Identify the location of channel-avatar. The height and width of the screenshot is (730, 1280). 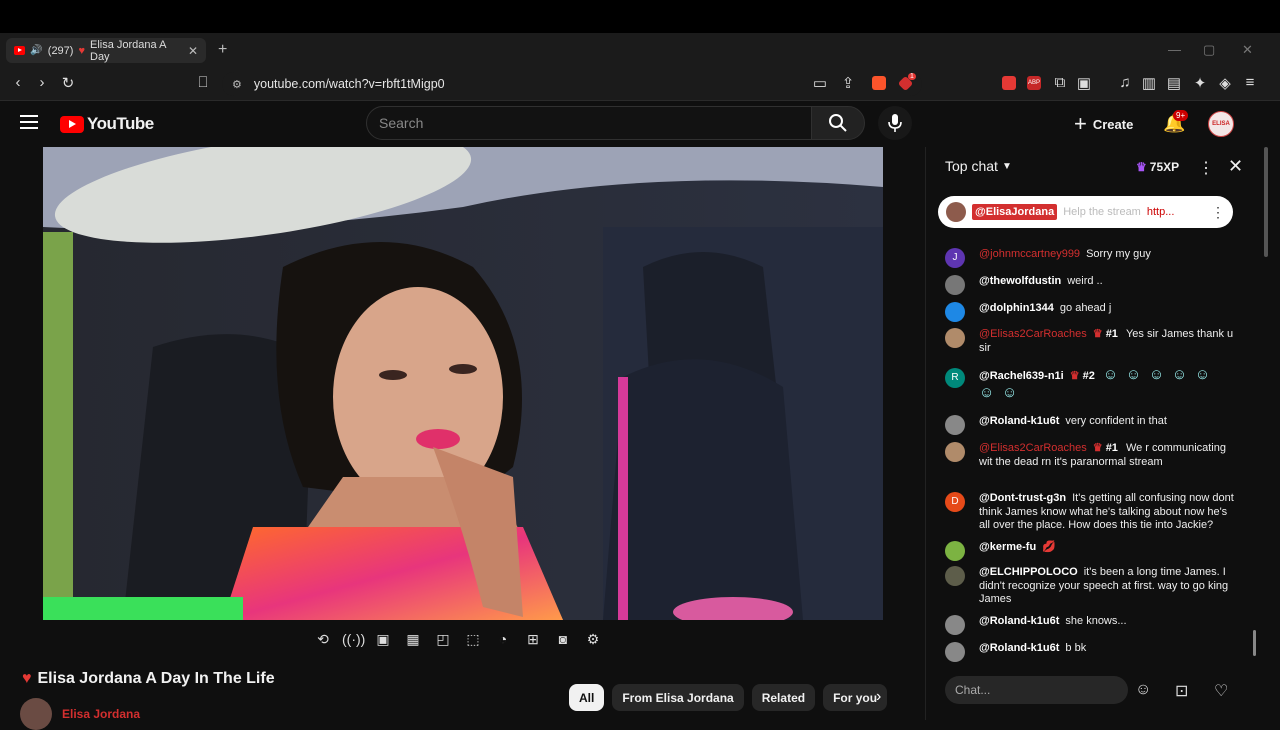
(36, 714).